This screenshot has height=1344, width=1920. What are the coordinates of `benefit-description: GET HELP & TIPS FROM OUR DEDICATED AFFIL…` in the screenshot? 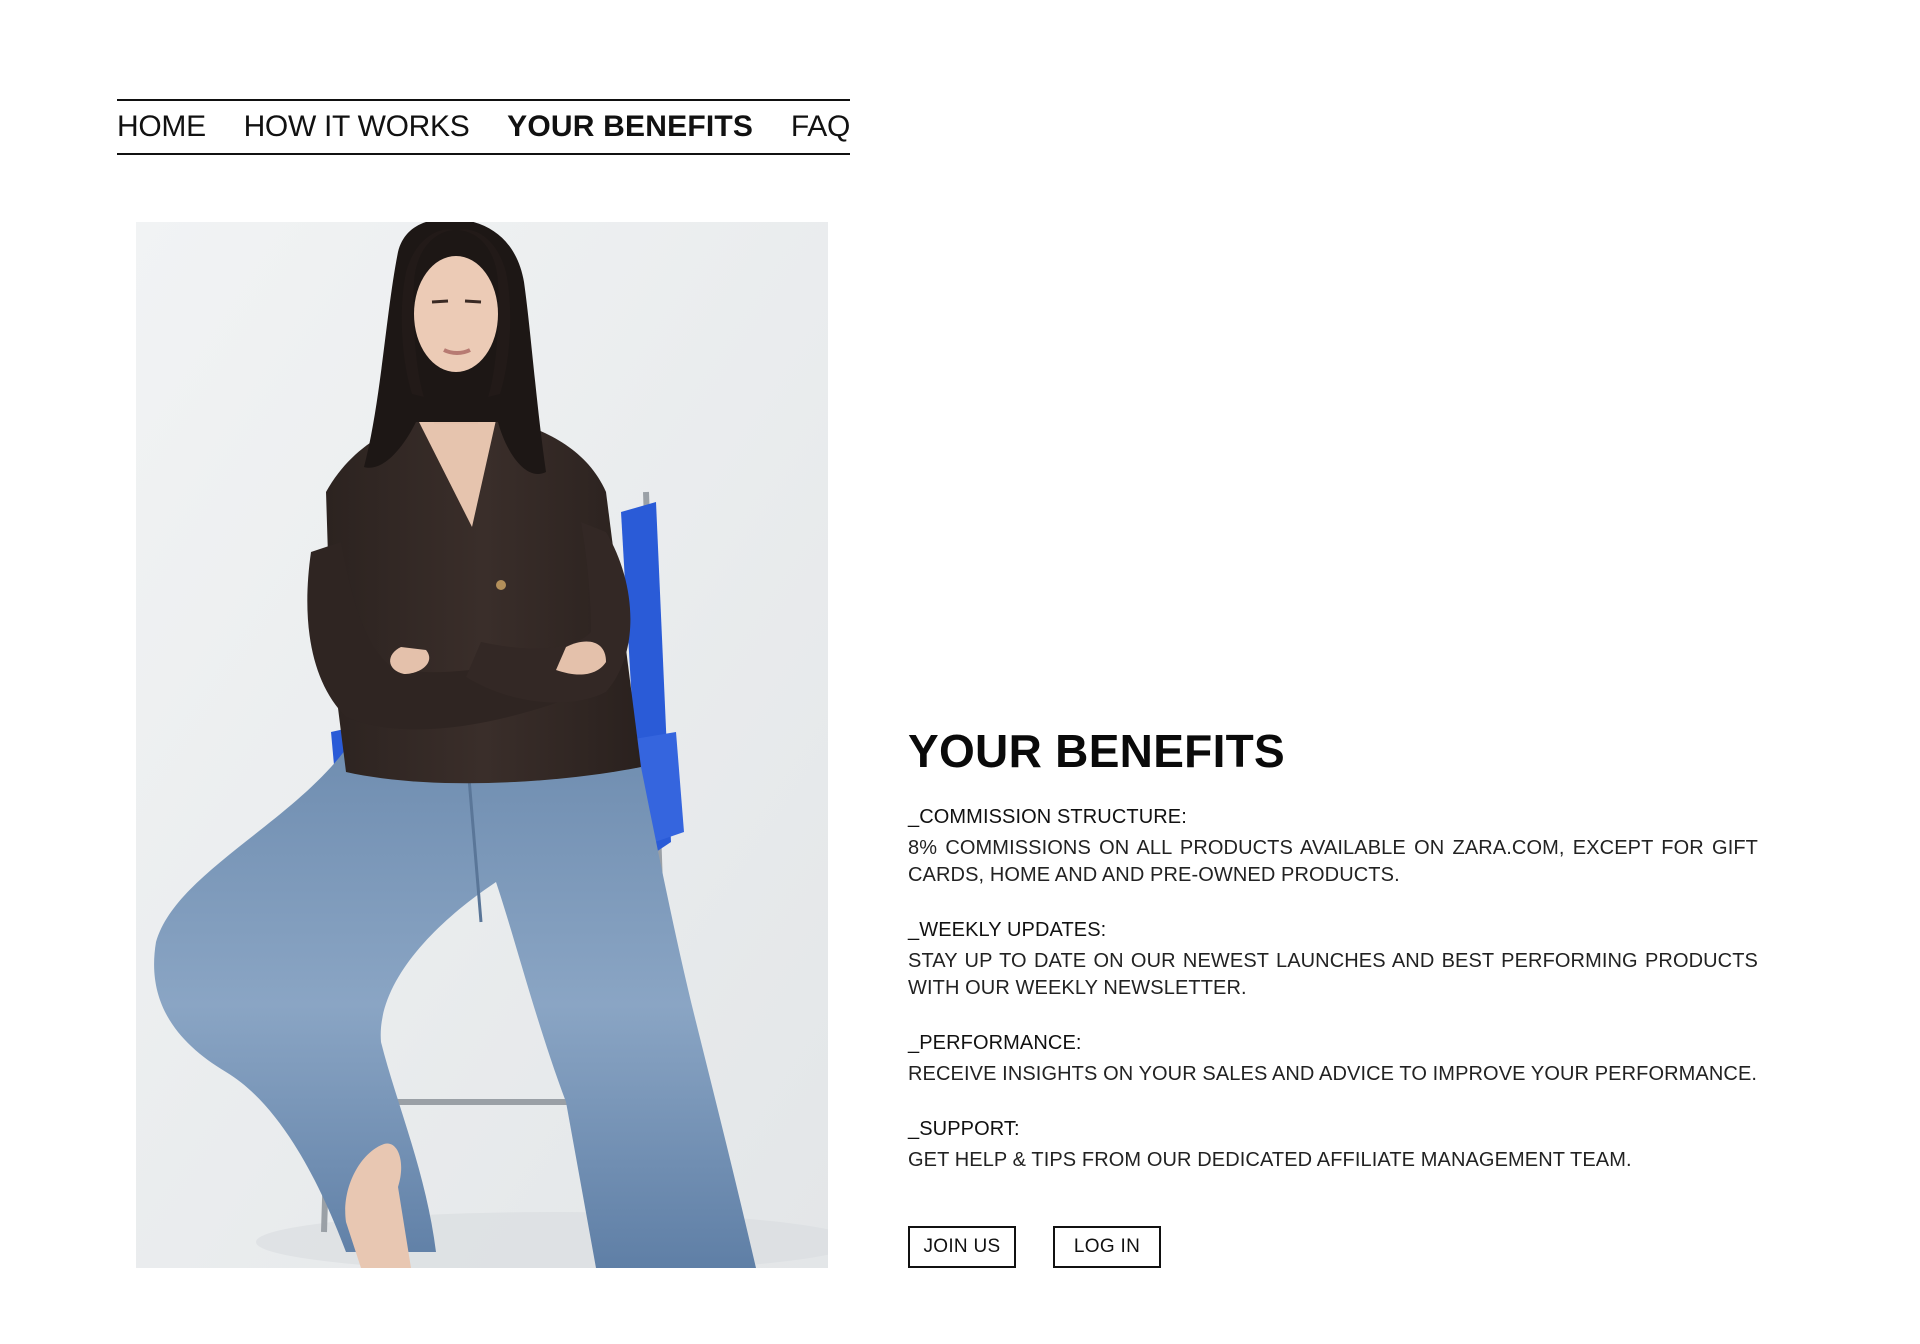 It's located at (1270, 1160).